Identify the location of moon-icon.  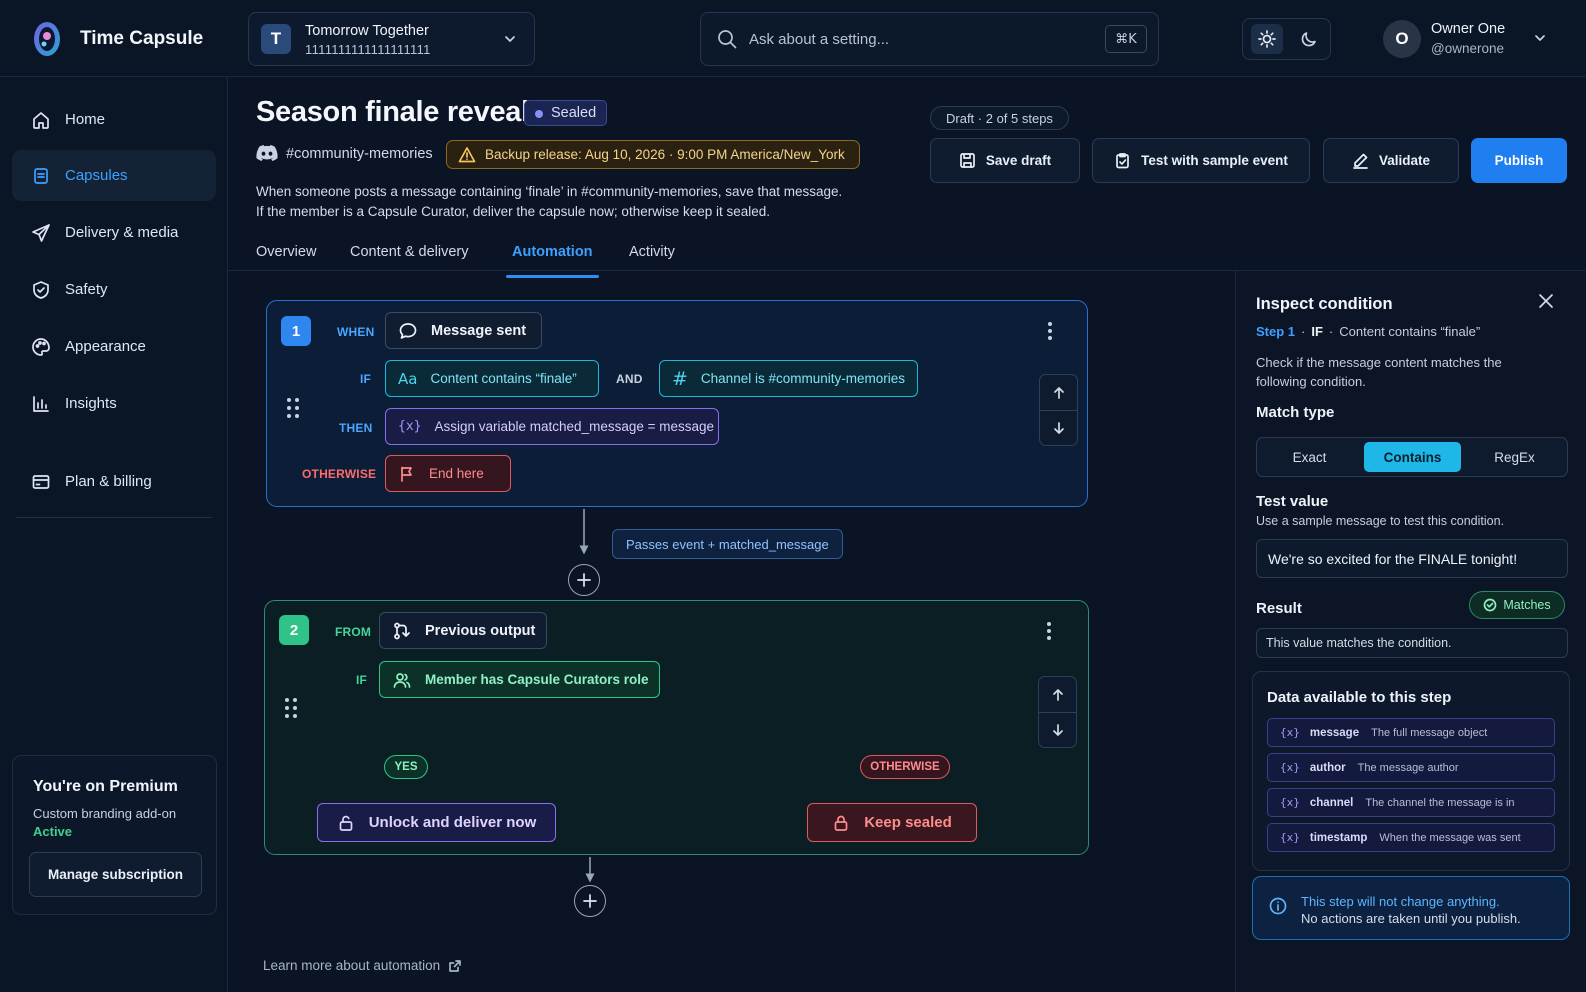
(1309, 39).